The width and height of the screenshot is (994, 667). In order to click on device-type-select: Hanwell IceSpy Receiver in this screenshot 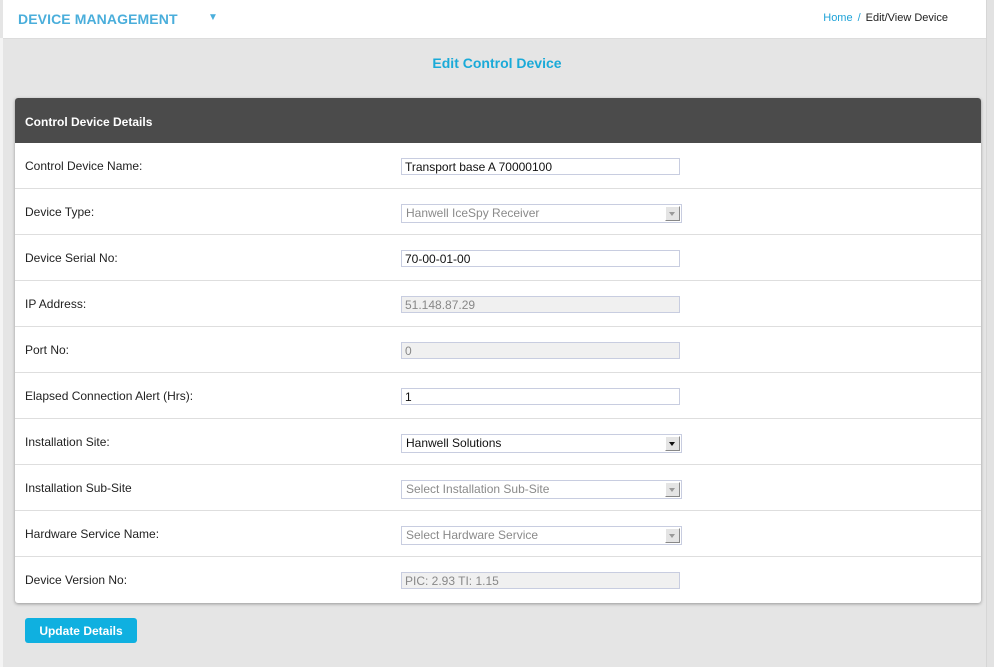, I will do `click(541, 213)`.